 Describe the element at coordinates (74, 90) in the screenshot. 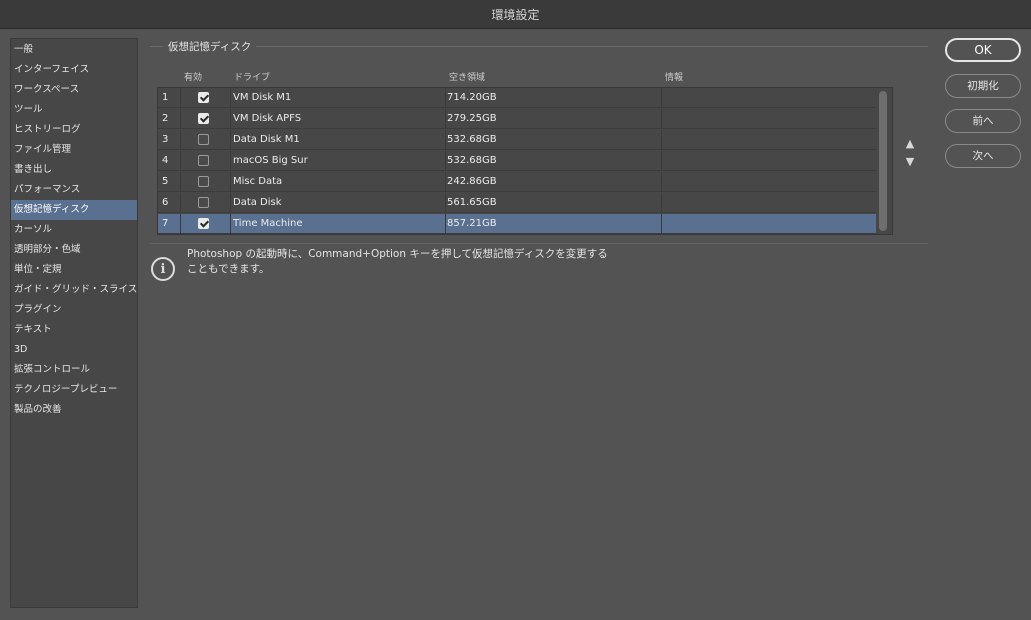

I see `sidebar-item-workspace: ワークスペース` at that location.